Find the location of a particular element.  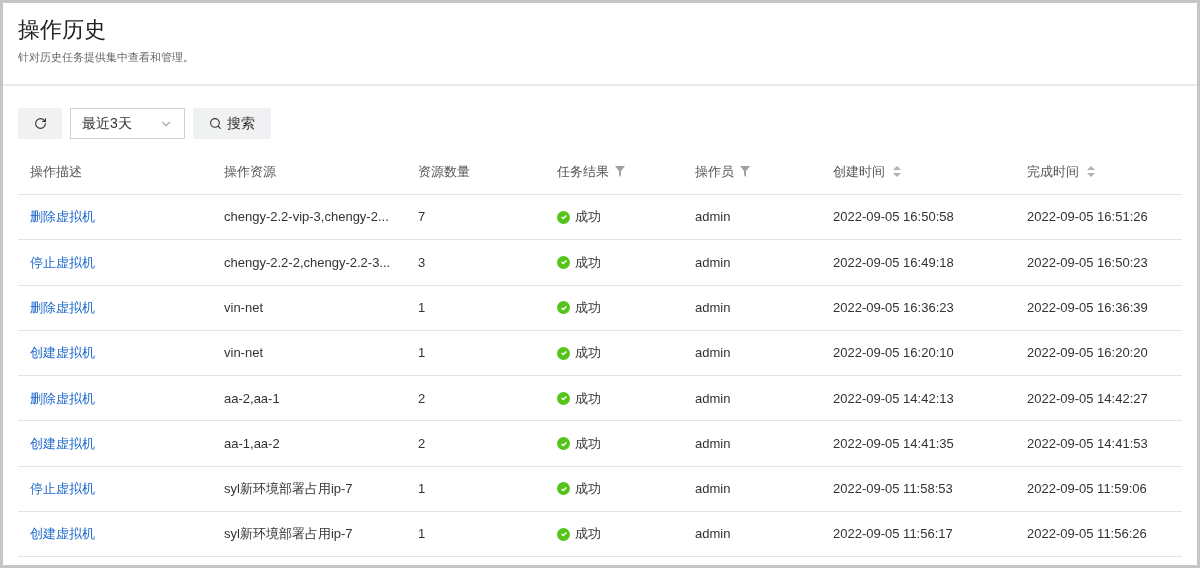

column-header: 操作员 is located at coordinates (714, 171).